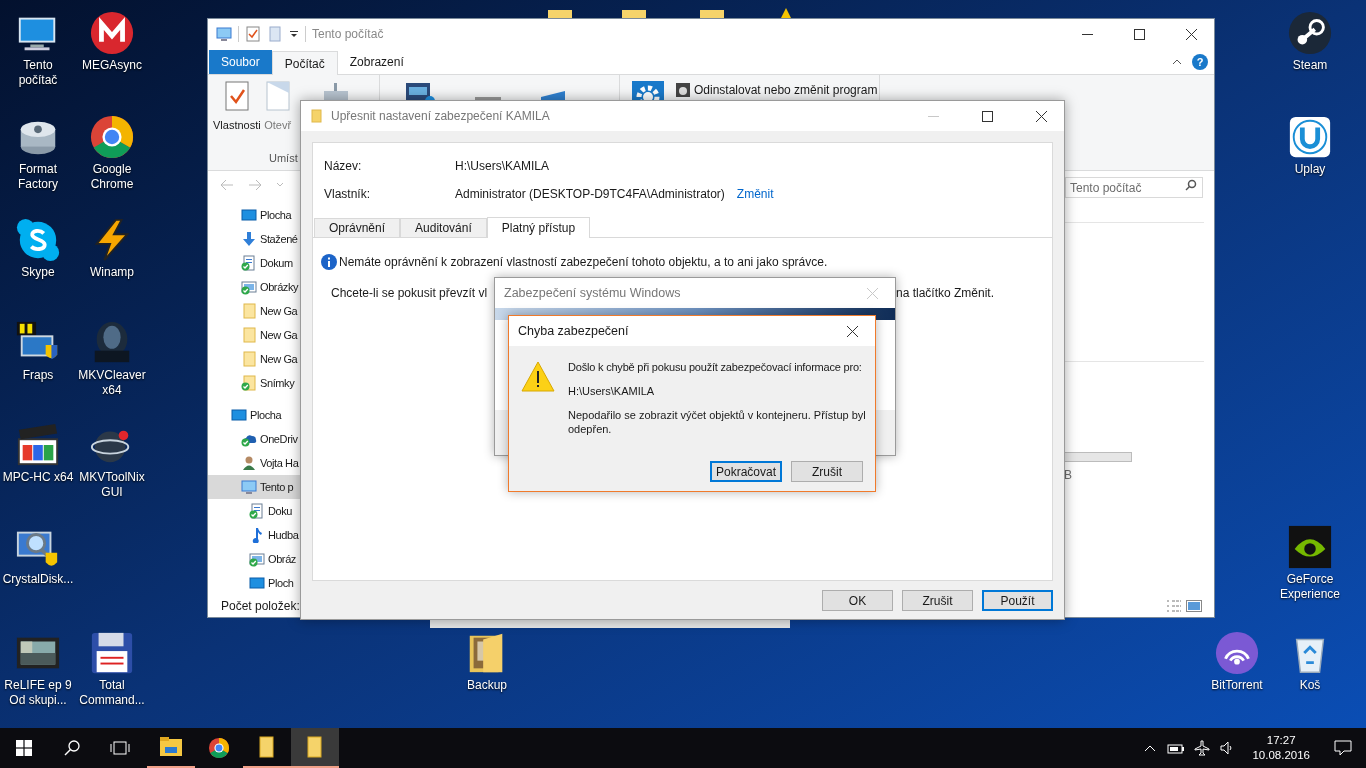  Describe the element at coordinates (254, 383) in the screenshot. I see `nav-item: Snímky` at that location.